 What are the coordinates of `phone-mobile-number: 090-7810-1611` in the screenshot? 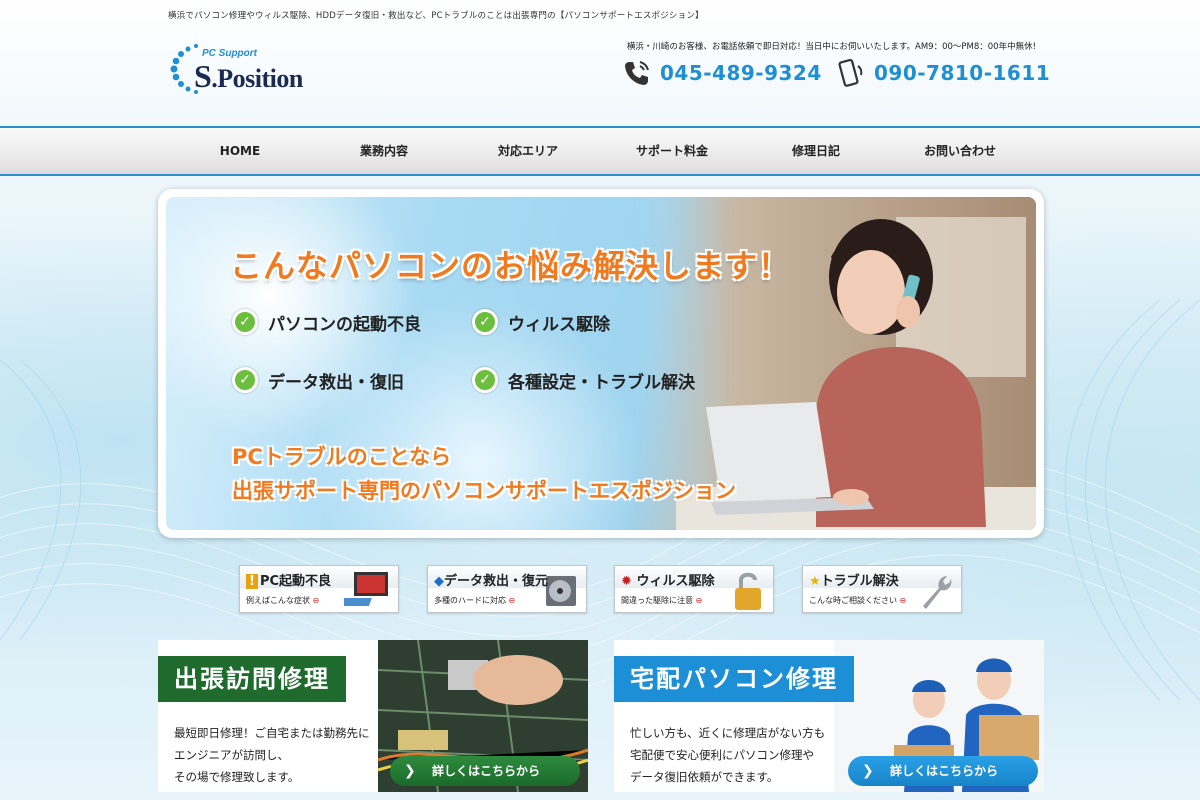 It's located at (962, 73).